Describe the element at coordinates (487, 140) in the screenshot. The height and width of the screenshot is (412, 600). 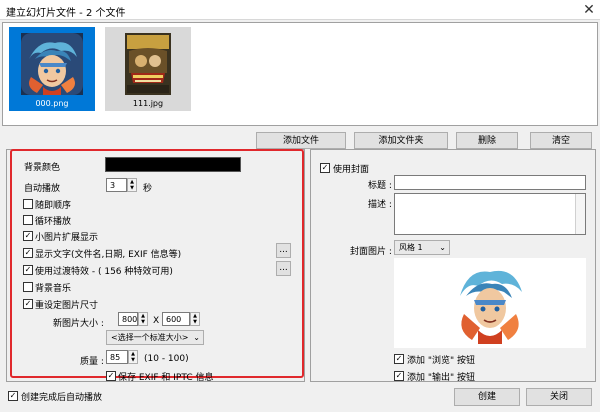
I see `delete-button: 删除` at that location.